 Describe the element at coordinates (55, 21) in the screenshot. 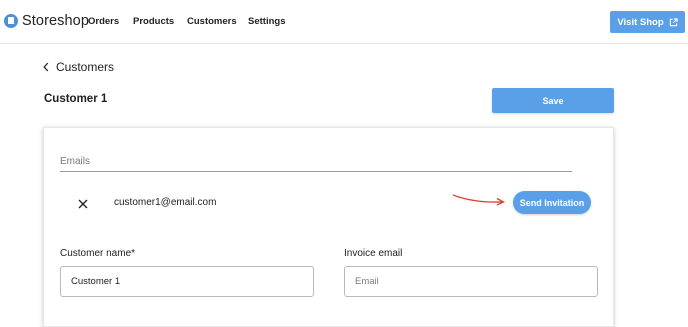

I see `app-name: Storeshop` at that location.